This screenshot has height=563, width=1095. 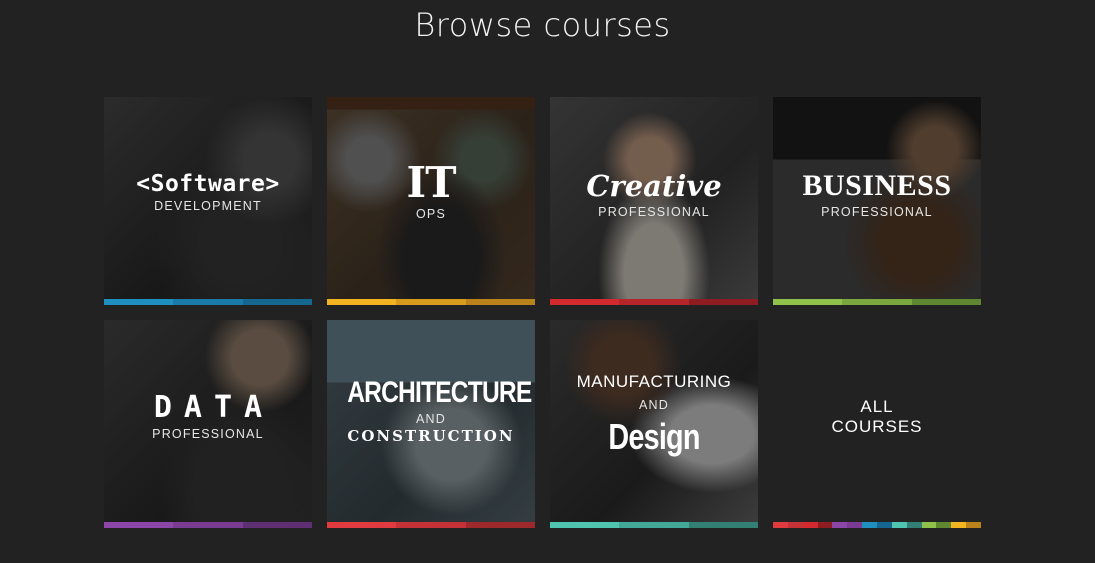 I want to click on tile-manufacturing-design: MANUFACTURING AND Design, so click(x=654, y=424).